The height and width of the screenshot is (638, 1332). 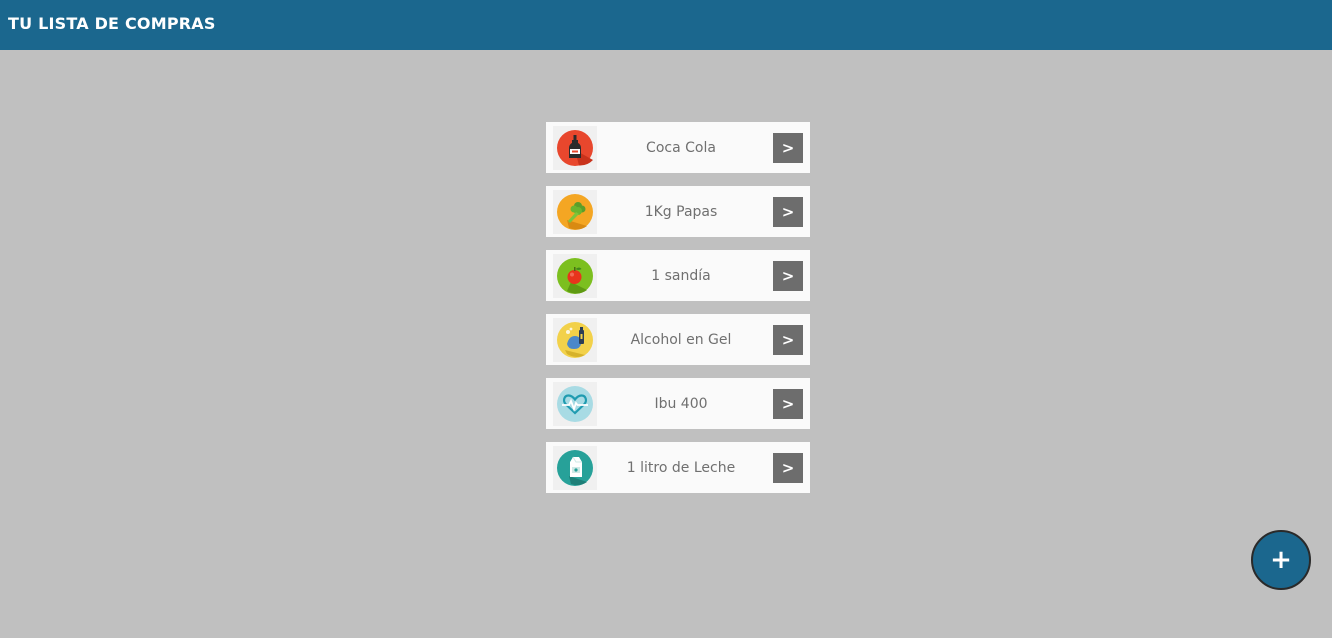 I want to click on fruit-icon, so click(x=575, y=276).